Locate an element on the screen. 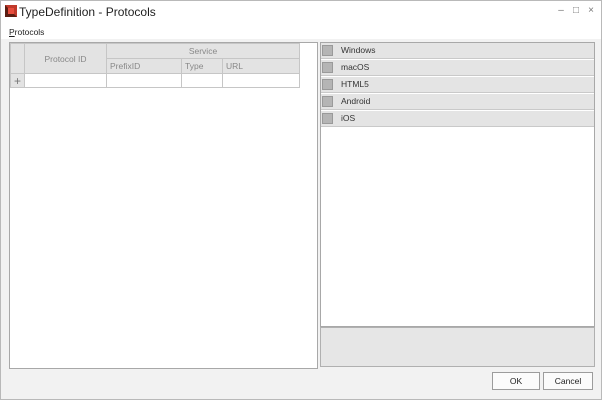 This screenshot has width=602, height=400. column-header-type: Type is located at coordinates (202, 66).